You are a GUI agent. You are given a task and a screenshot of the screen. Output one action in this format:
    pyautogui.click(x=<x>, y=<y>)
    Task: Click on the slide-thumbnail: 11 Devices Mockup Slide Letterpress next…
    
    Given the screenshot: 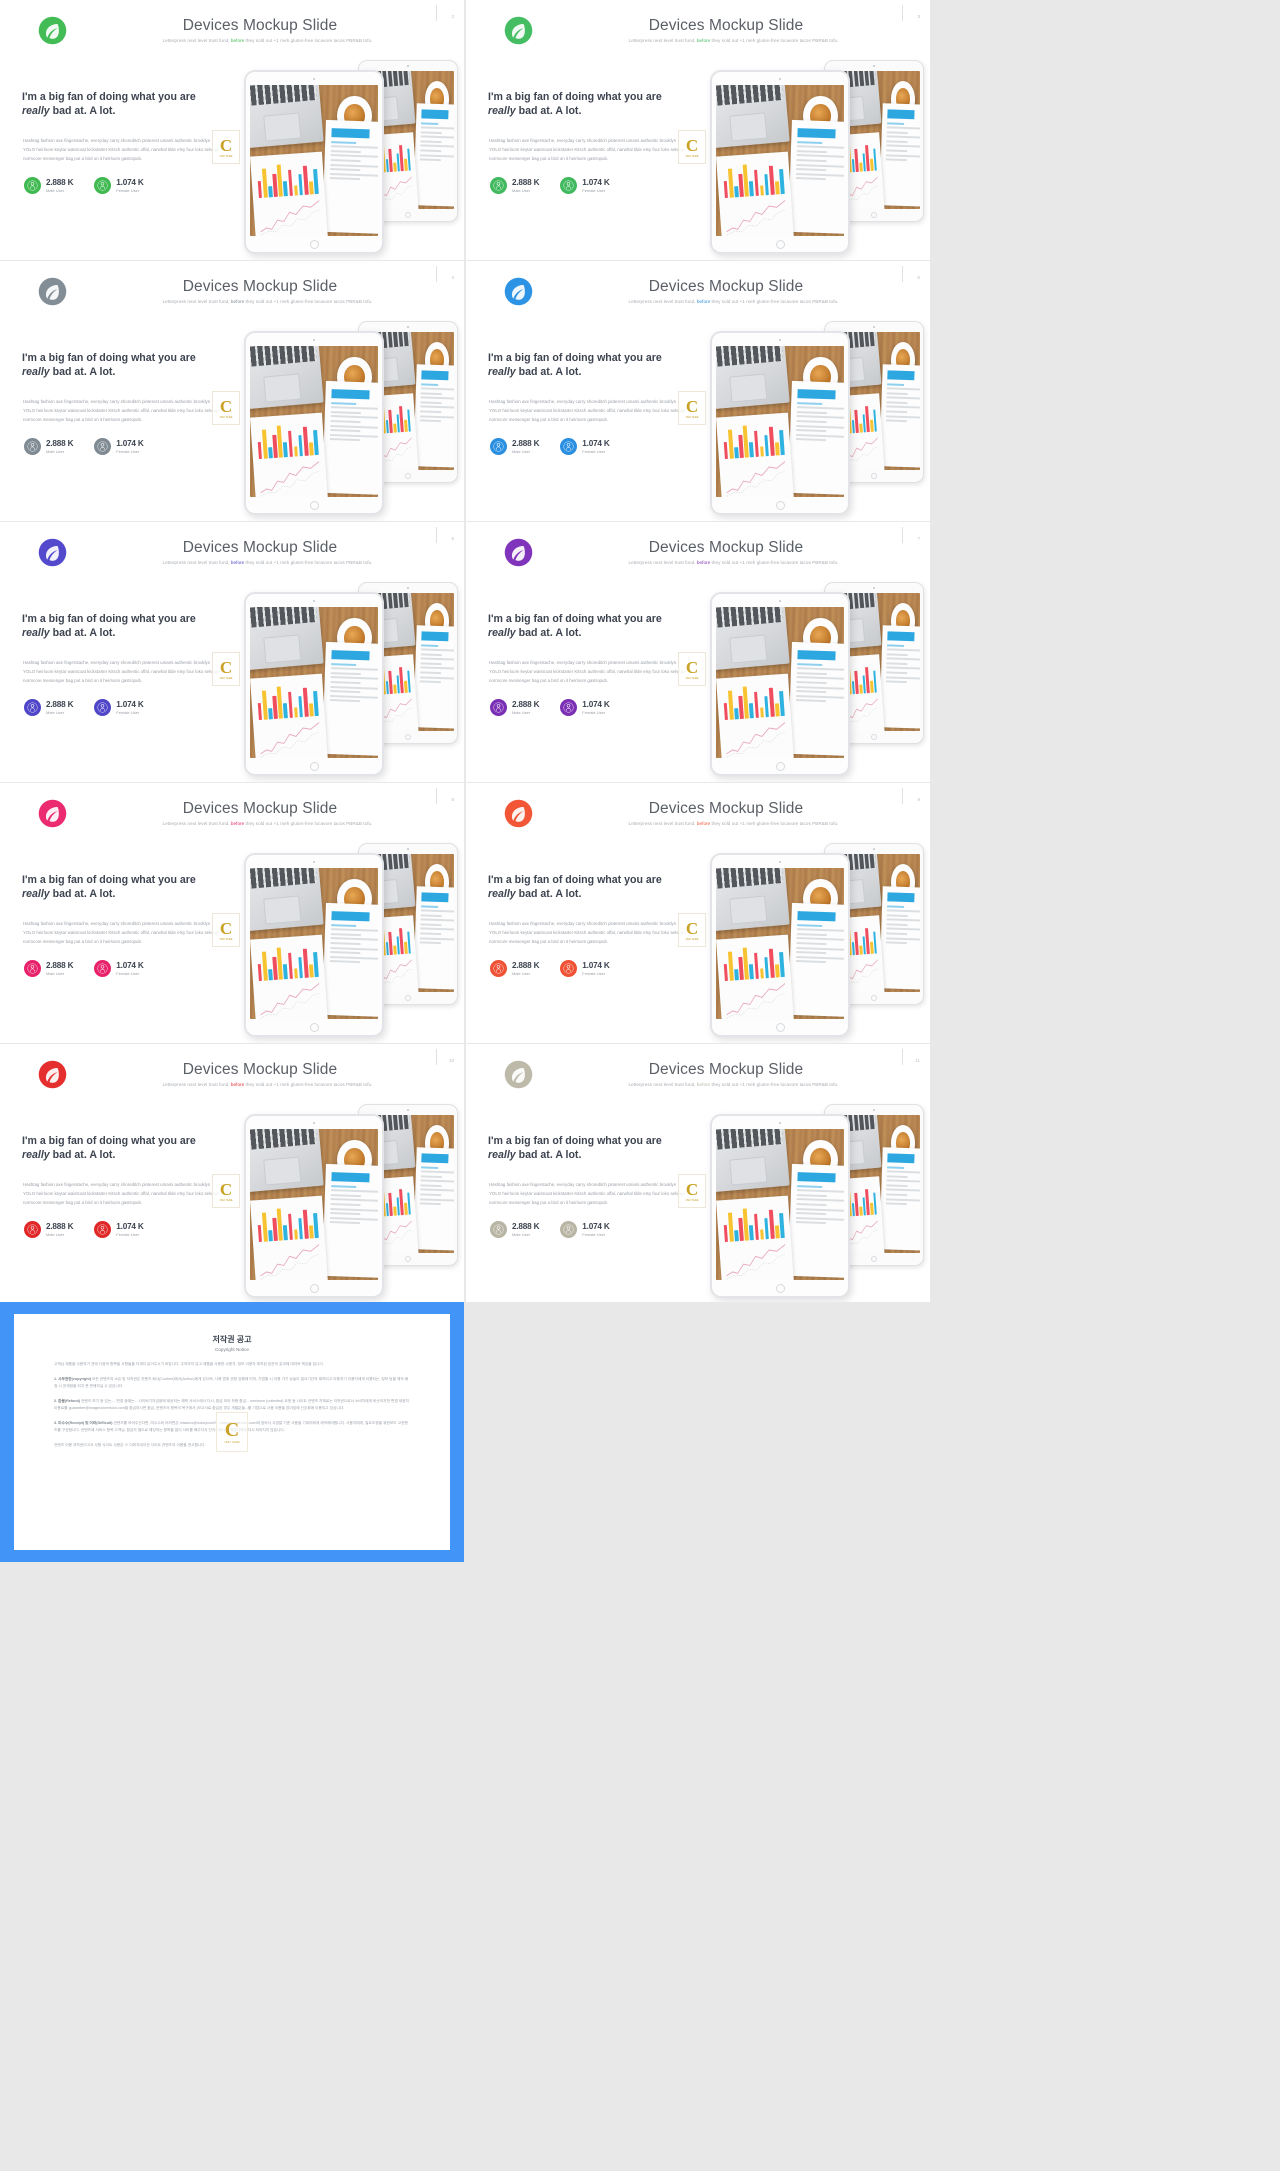 What is the action you would take?
    pyautogui.click(x=698, y=1174)
    